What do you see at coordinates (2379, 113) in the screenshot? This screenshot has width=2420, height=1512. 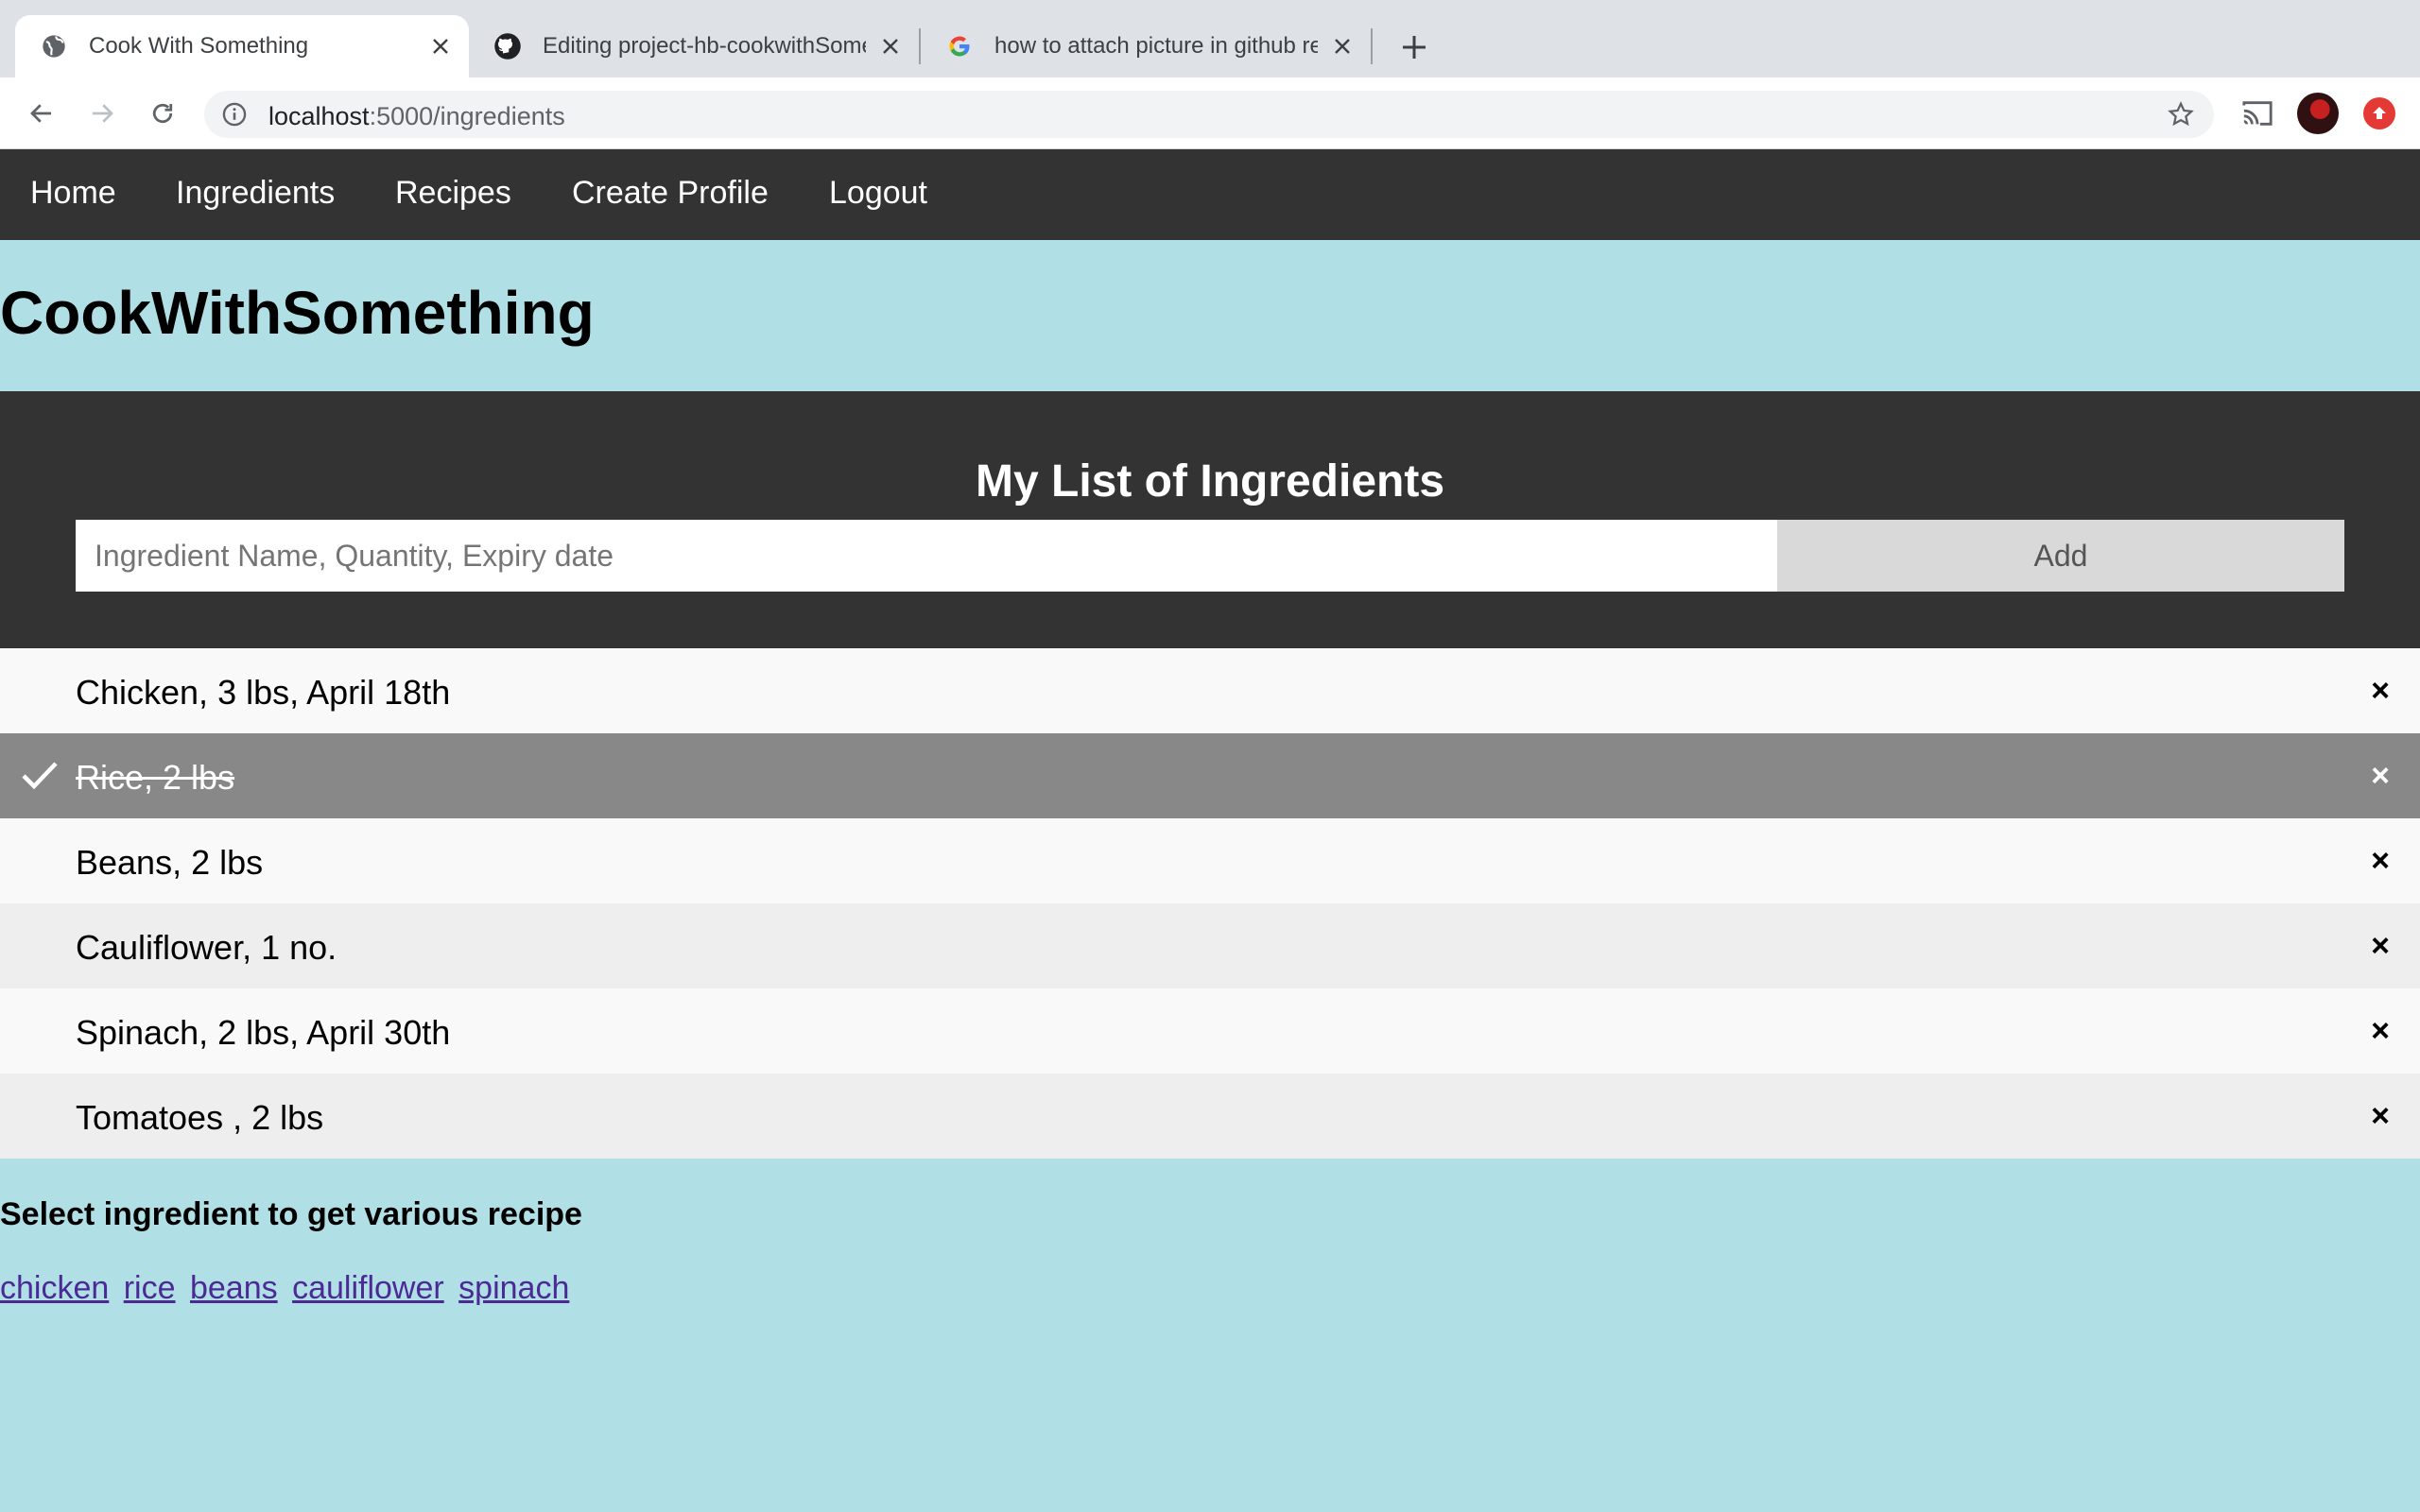 I see `update-arrow-icon` at bounding box center [2379, 113].